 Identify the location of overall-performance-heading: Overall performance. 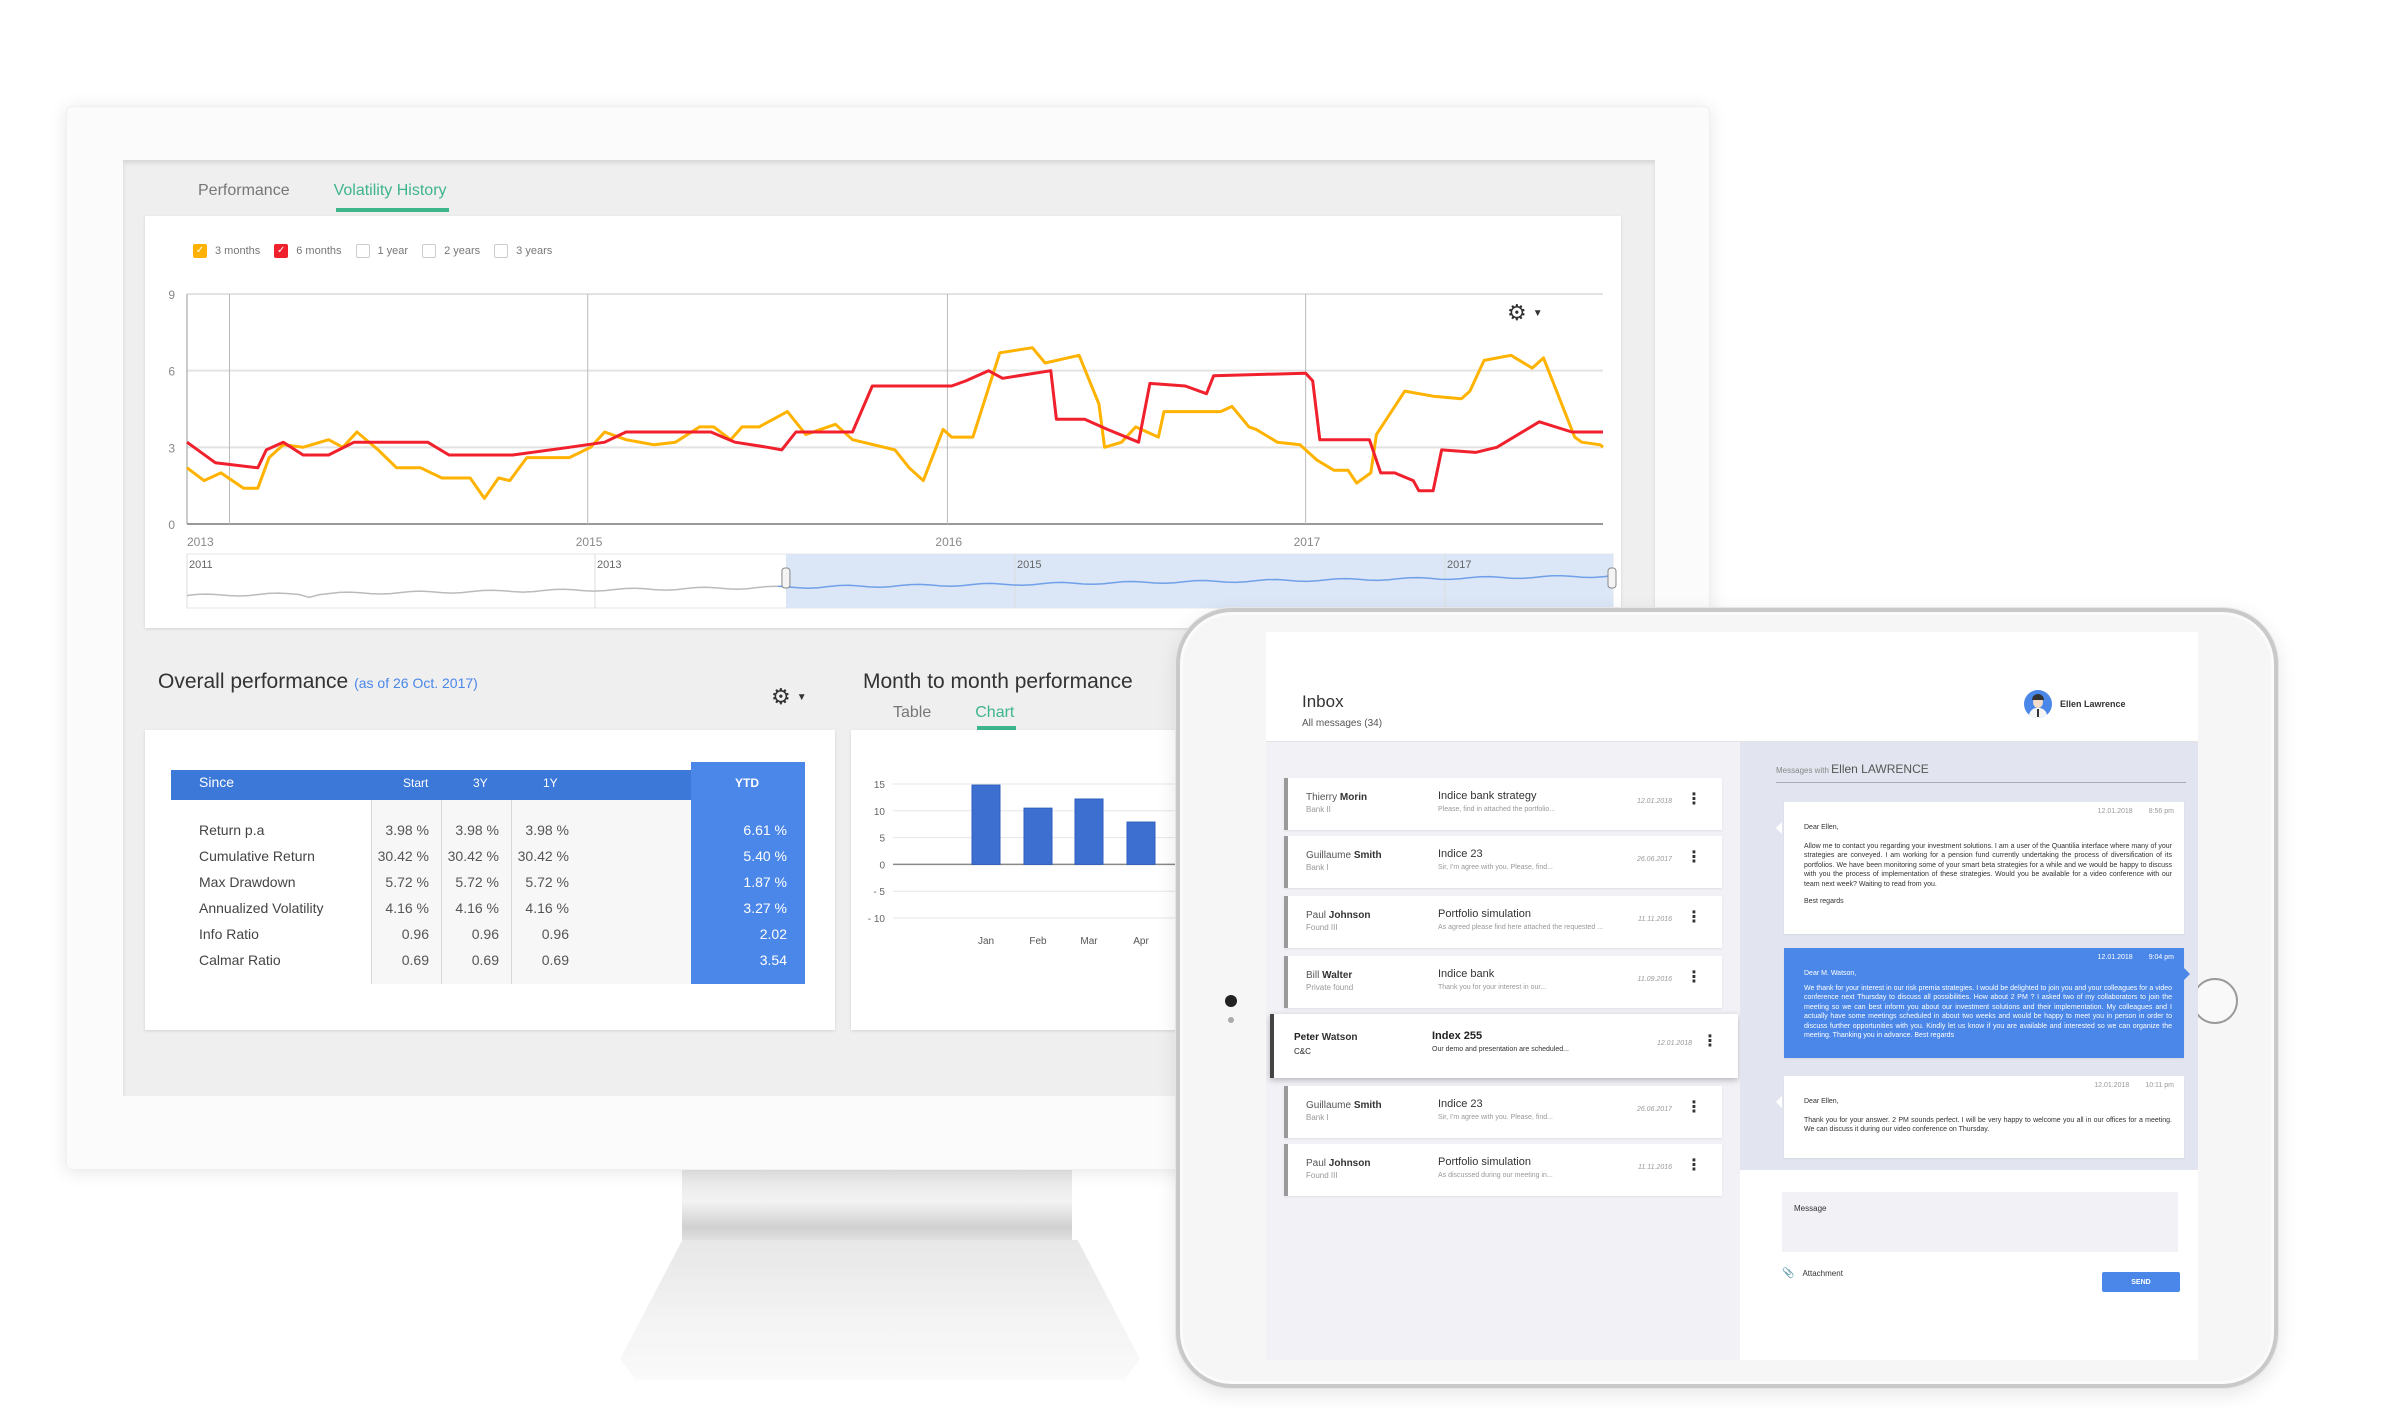
(253, 681).